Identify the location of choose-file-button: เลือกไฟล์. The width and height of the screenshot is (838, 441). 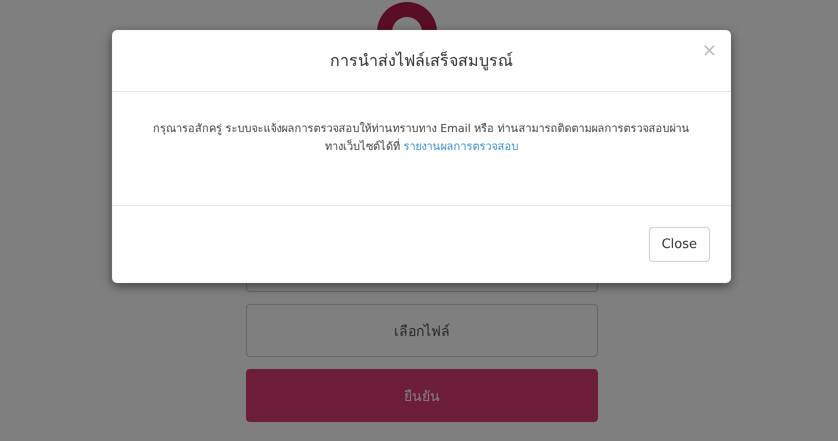
(422, 330).